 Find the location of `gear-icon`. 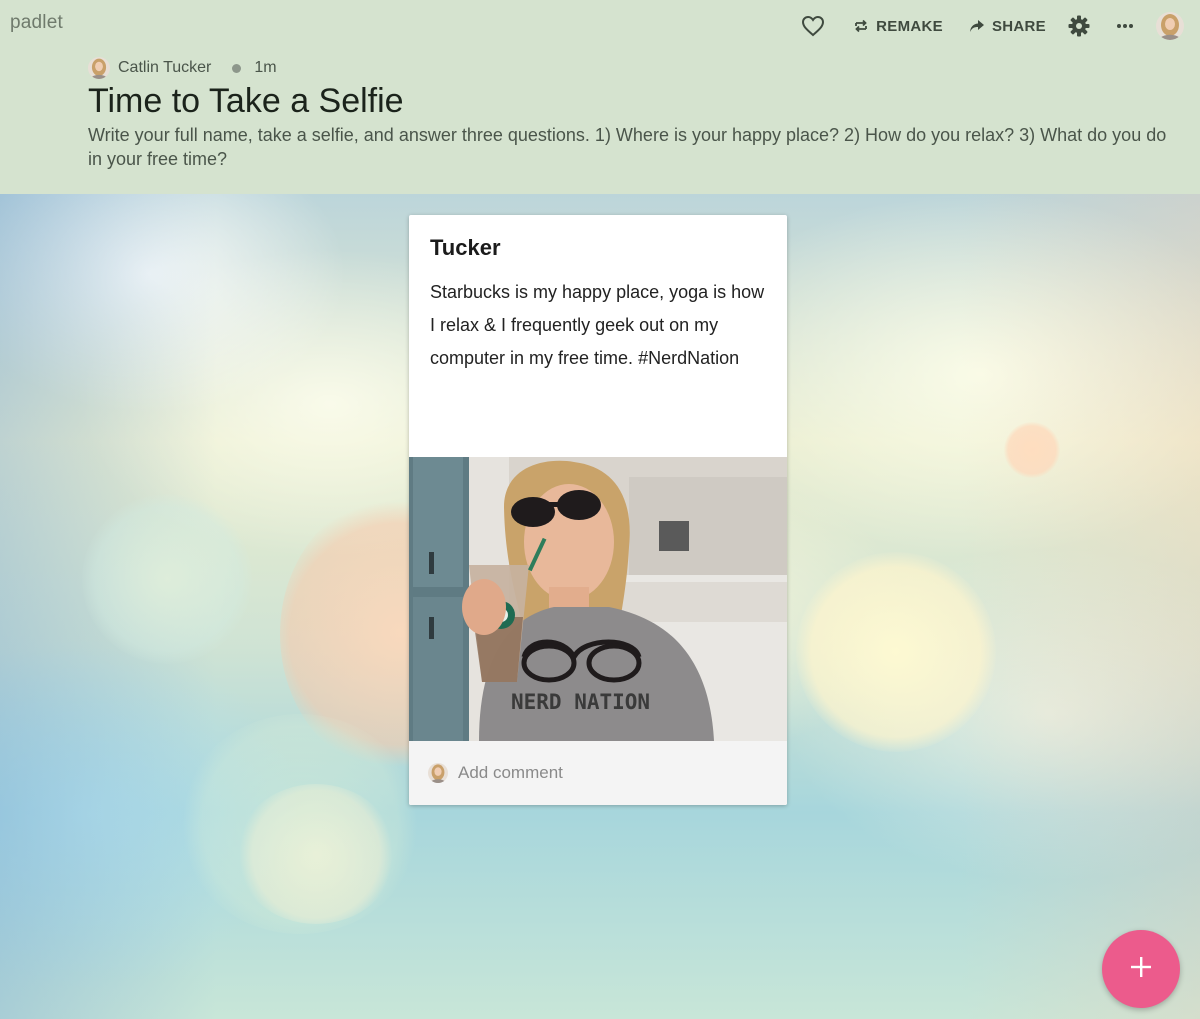

gear-icon is located at coordinates (1079, 26).